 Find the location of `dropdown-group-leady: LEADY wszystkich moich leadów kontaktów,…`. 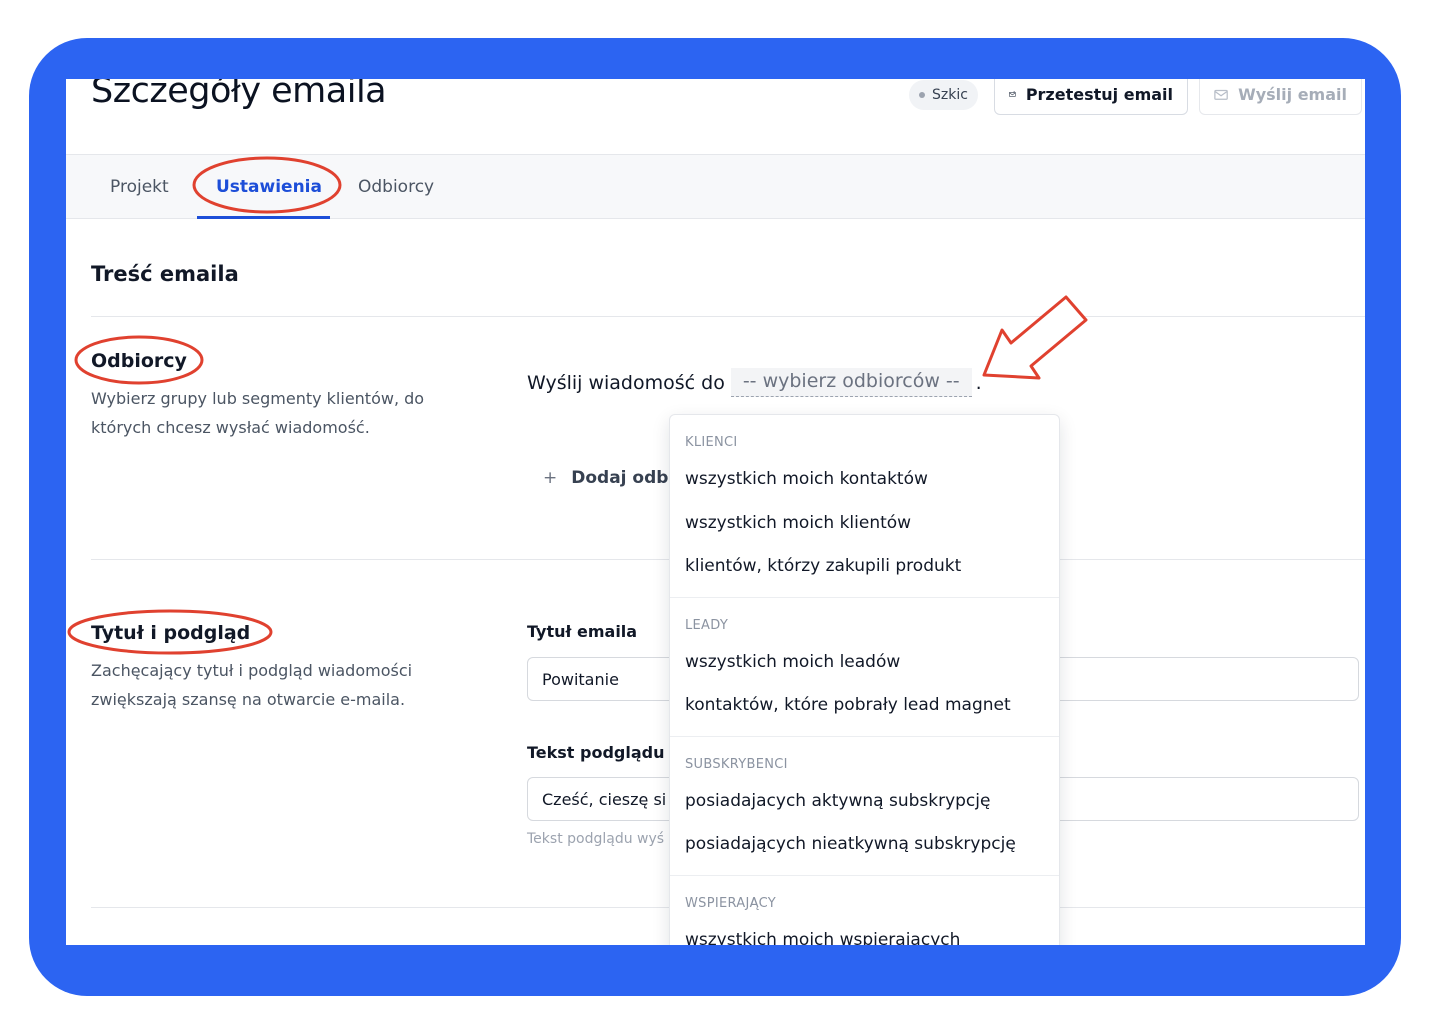

dropdown-group-leady: LEADY wszystkich moich leadów kontaktów,… is located at coordinates (864, 667).